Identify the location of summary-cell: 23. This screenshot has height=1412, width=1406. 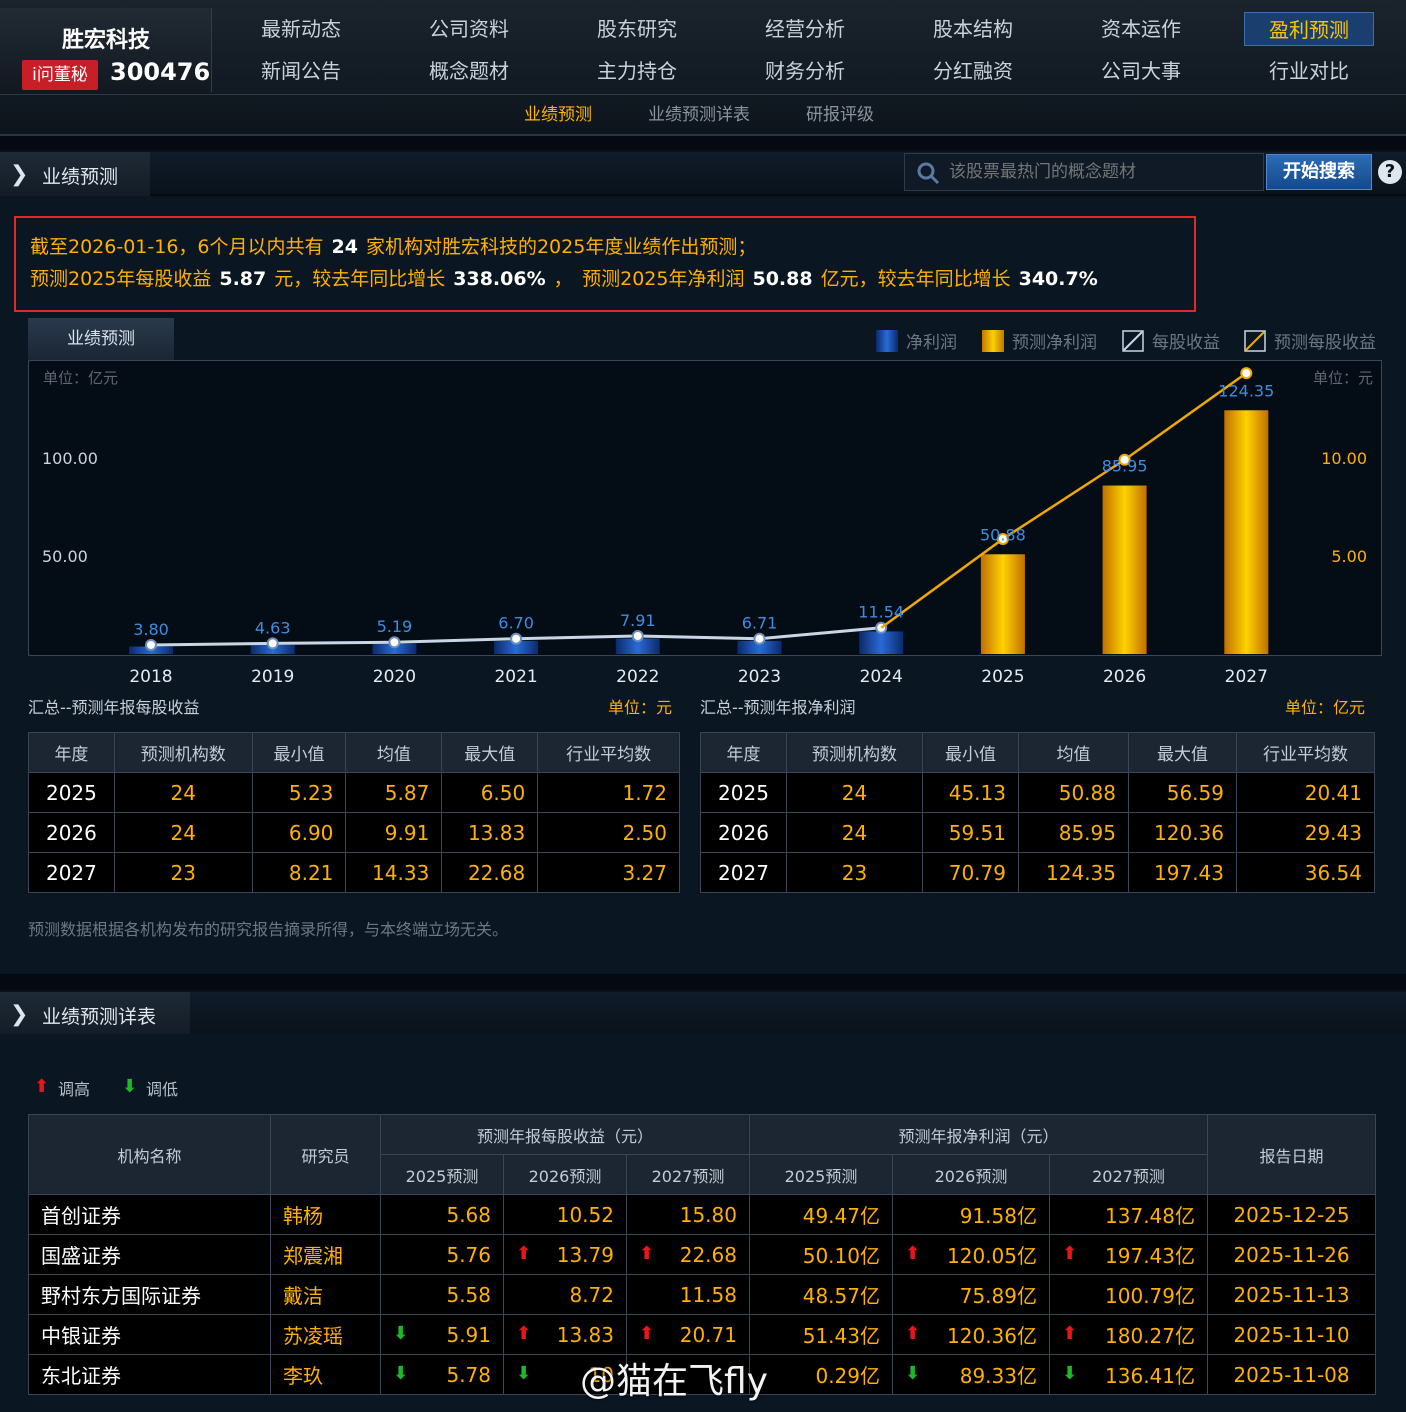
(854, 872).